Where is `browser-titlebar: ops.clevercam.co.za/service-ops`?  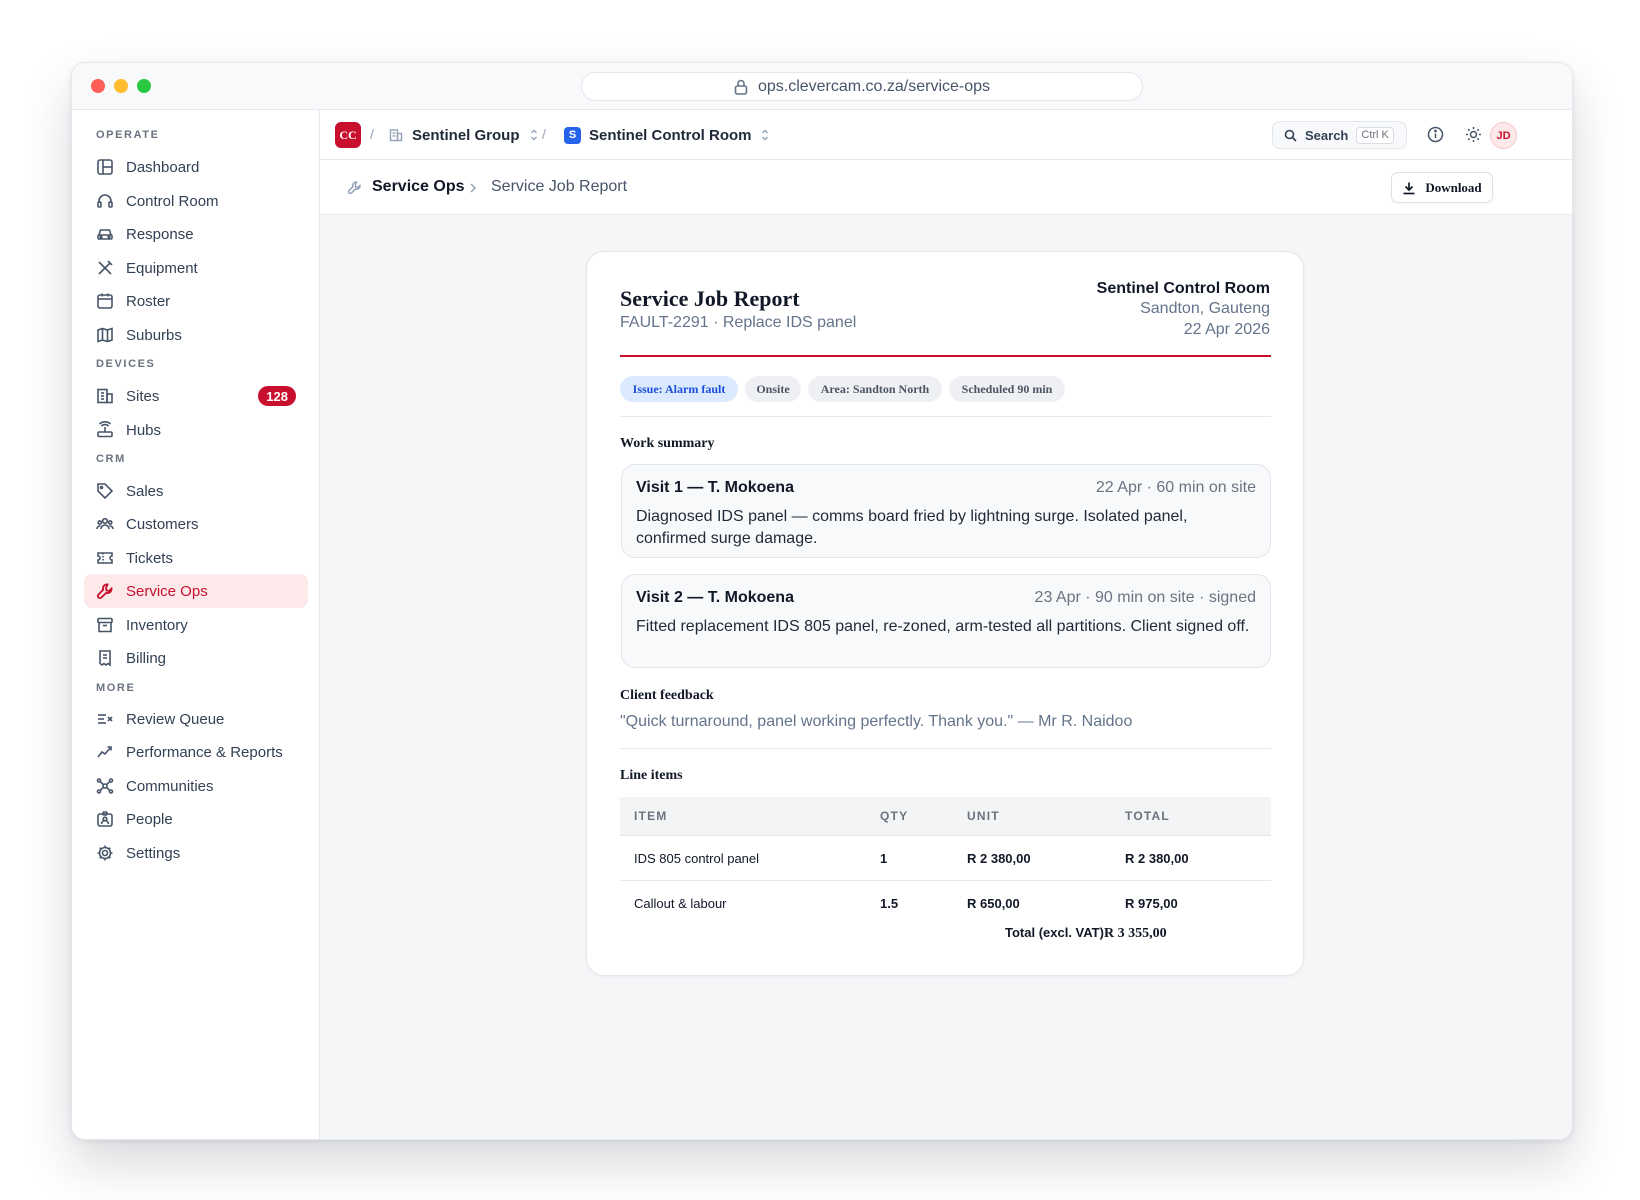 browser-titlebar: ops.clevercam.co.za/service-ops is located at coordinates (822, 86).